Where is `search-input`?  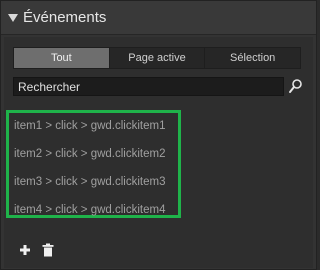 search-input is located at coordinates (148, 86).